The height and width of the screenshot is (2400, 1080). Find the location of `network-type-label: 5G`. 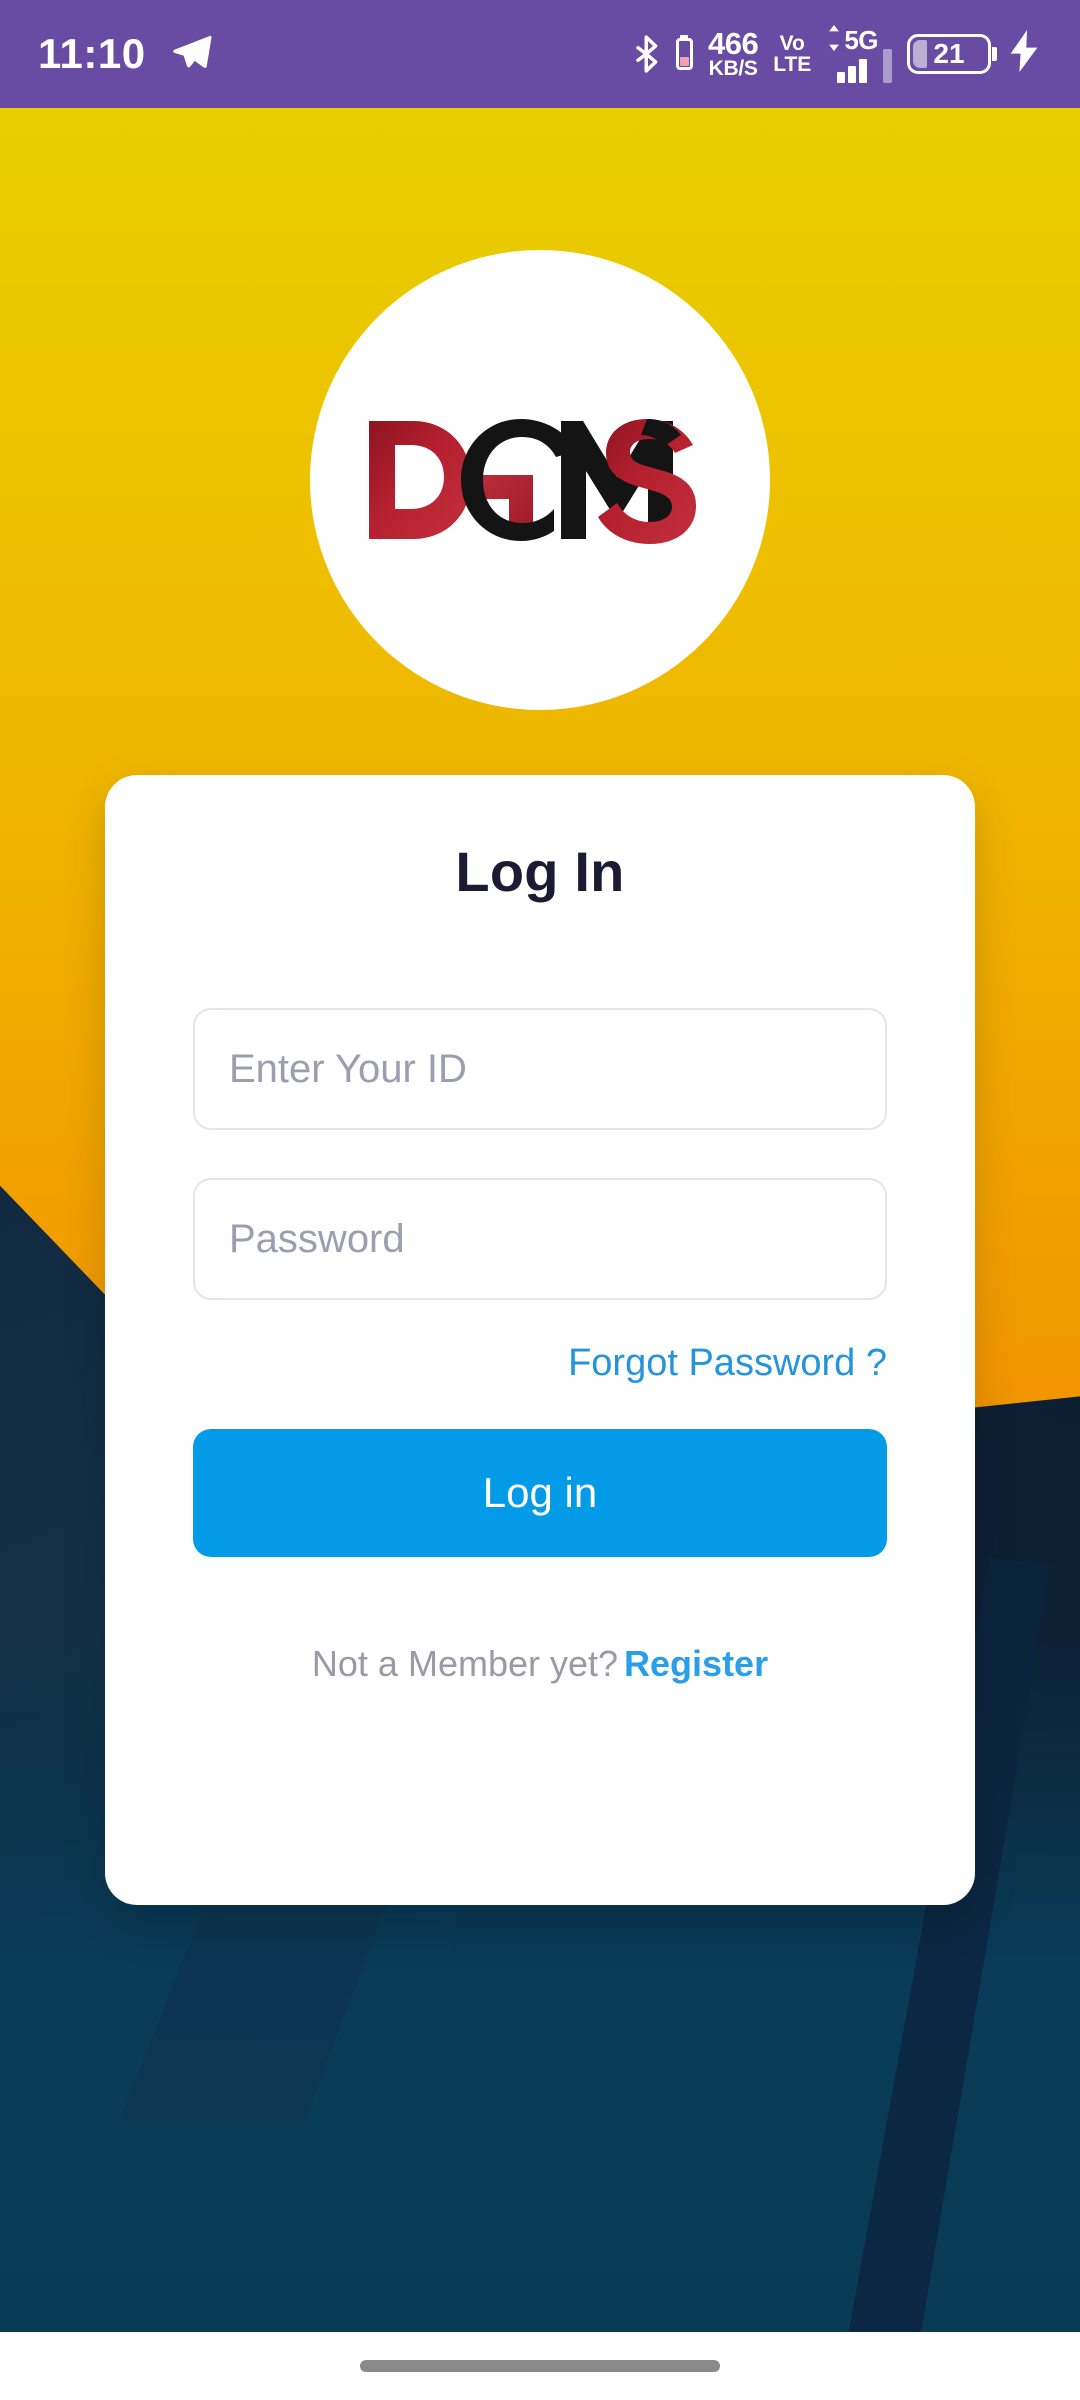

network-type-label: 5G is located at coordinates (861, 40).